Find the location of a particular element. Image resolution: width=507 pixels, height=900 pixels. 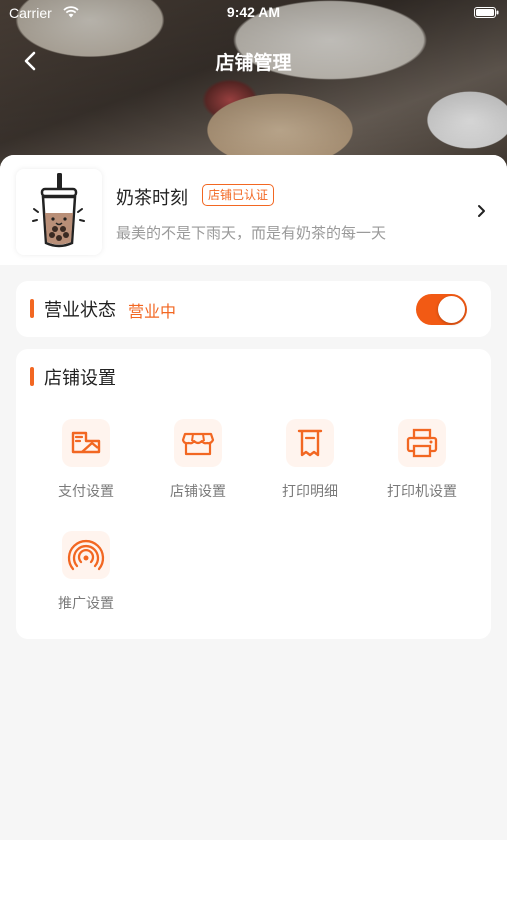

shop-logo is located at coordinates (59, 212).